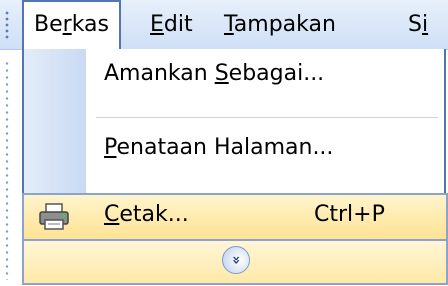 The height and width of the screenshot is (286, 448). Describe the element at coordinates (7, 170) in the screenshot. I see `toolbar-grip-dots` at that location.